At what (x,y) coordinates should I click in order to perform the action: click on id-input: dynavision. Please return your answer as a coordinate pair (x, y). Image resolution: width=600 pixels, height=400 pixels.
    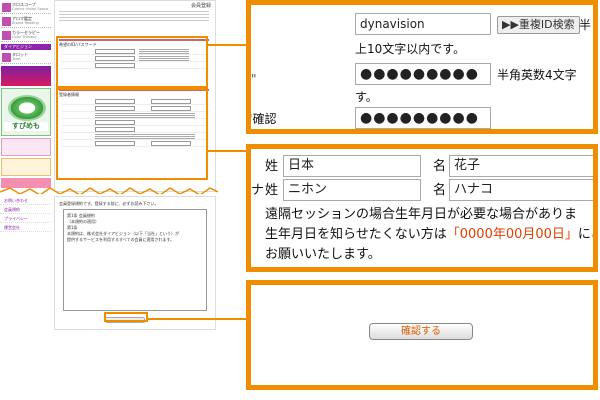
    Looking at the image, I should click on (423, 24).